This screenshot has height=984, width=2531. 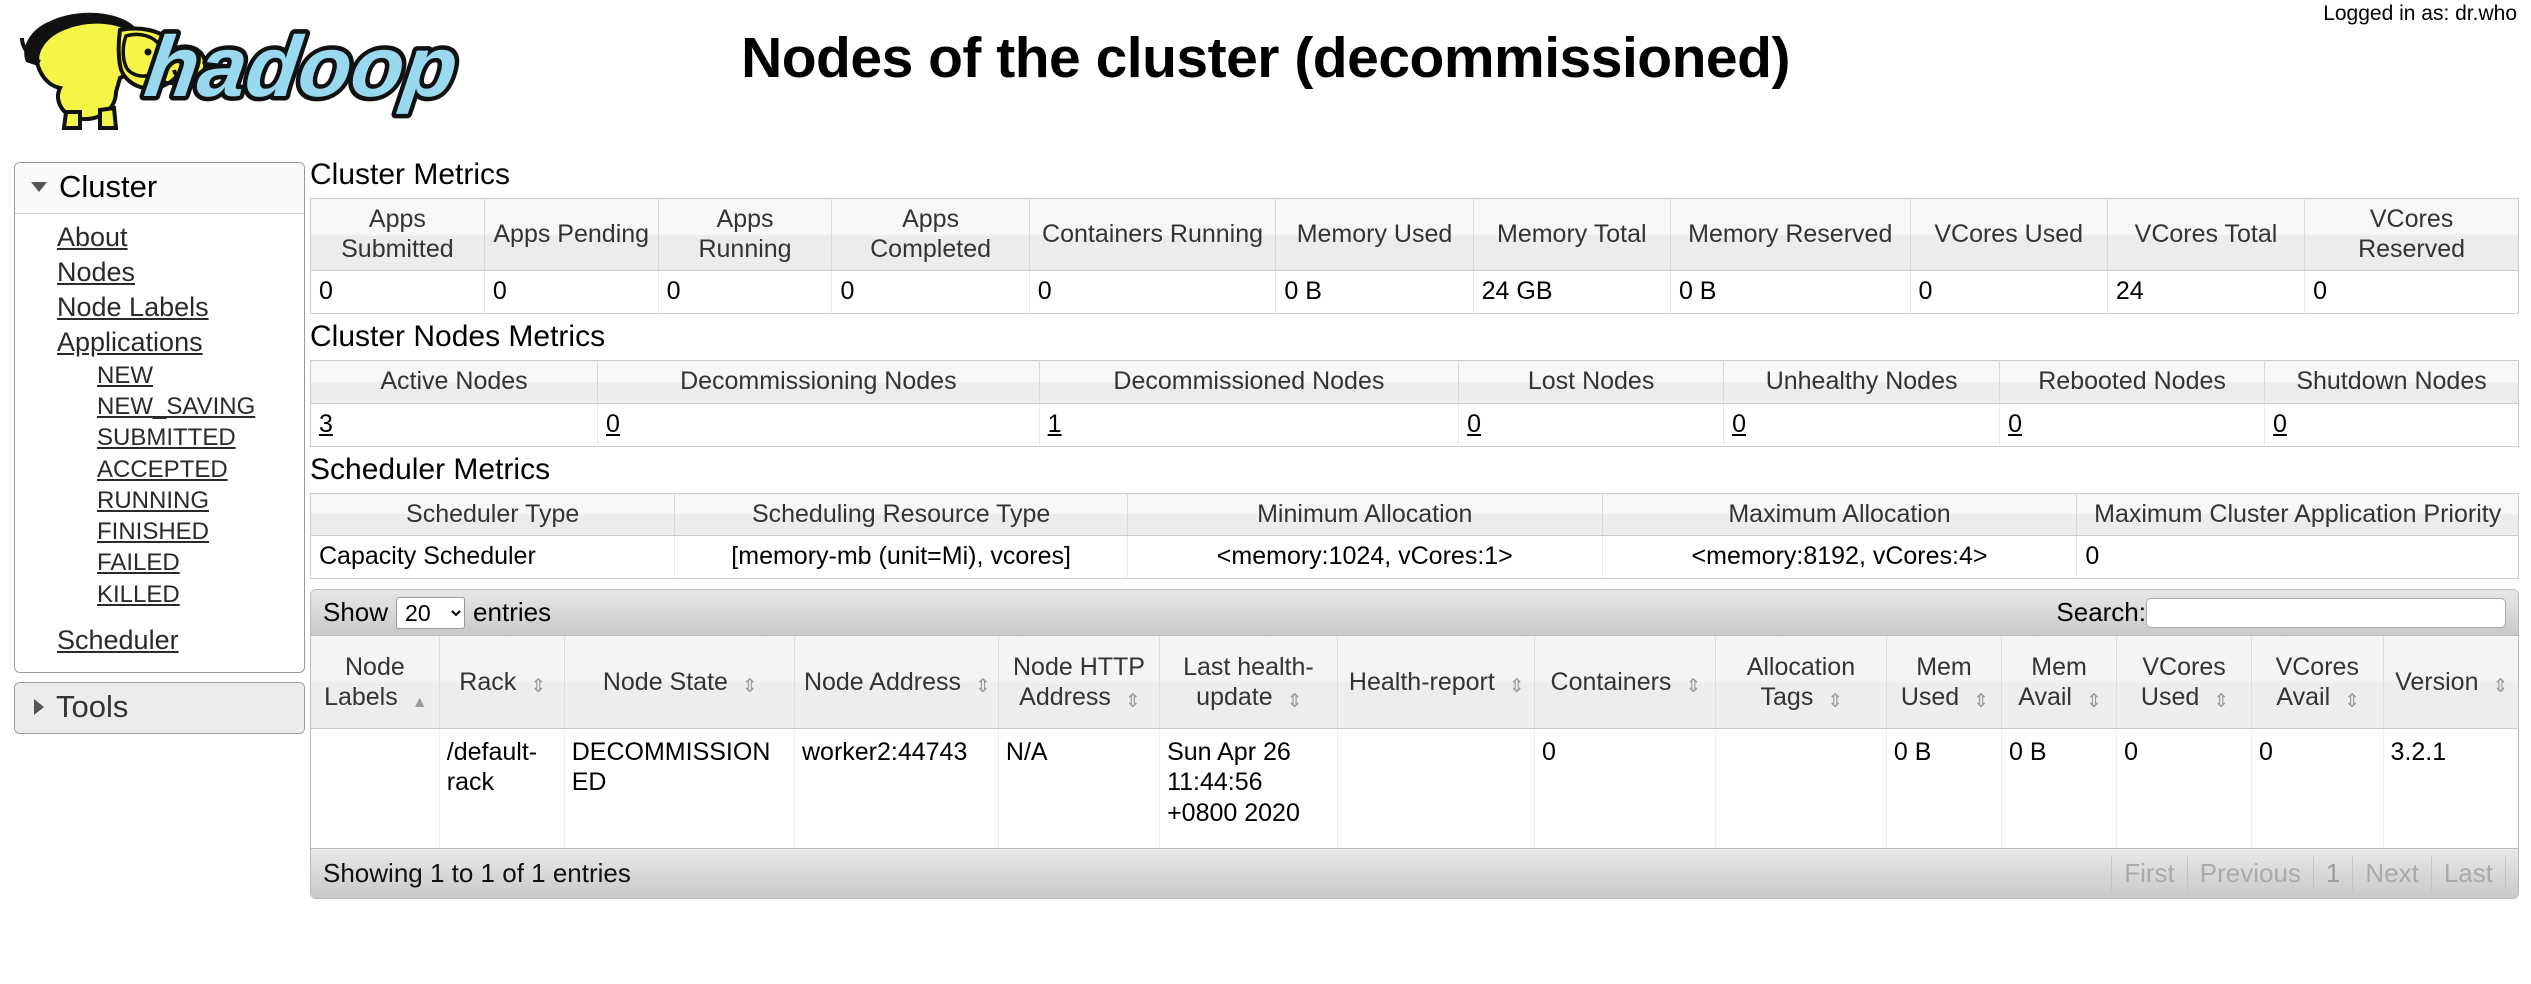 I want to click on col-containers-running: Containers Running, so click(x=1153, y=234).